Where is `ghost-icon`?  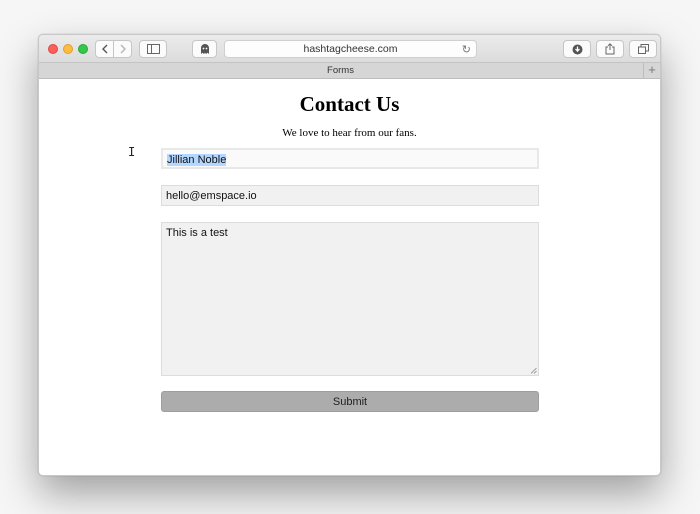
ghost-icon is located at coordinates (204, 48).